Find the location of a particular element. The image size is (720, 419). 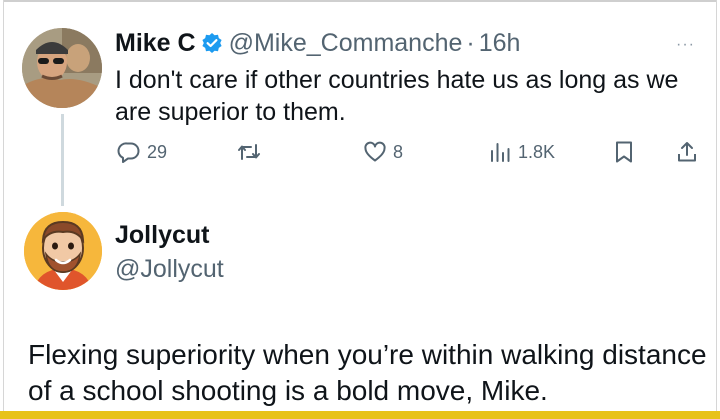

tweet-action-bar: 29 8 1.8K is located at coordinates (410, 155).